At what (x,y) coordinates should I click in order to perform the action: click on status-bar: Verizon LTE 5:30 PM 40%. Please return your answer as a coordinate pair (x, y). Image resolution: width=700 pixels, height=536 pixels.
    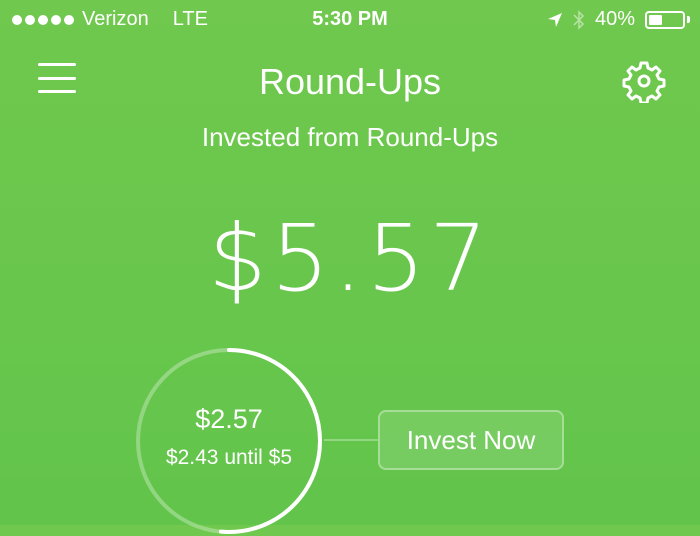
    Looking at the image, I should click on (350, 20).